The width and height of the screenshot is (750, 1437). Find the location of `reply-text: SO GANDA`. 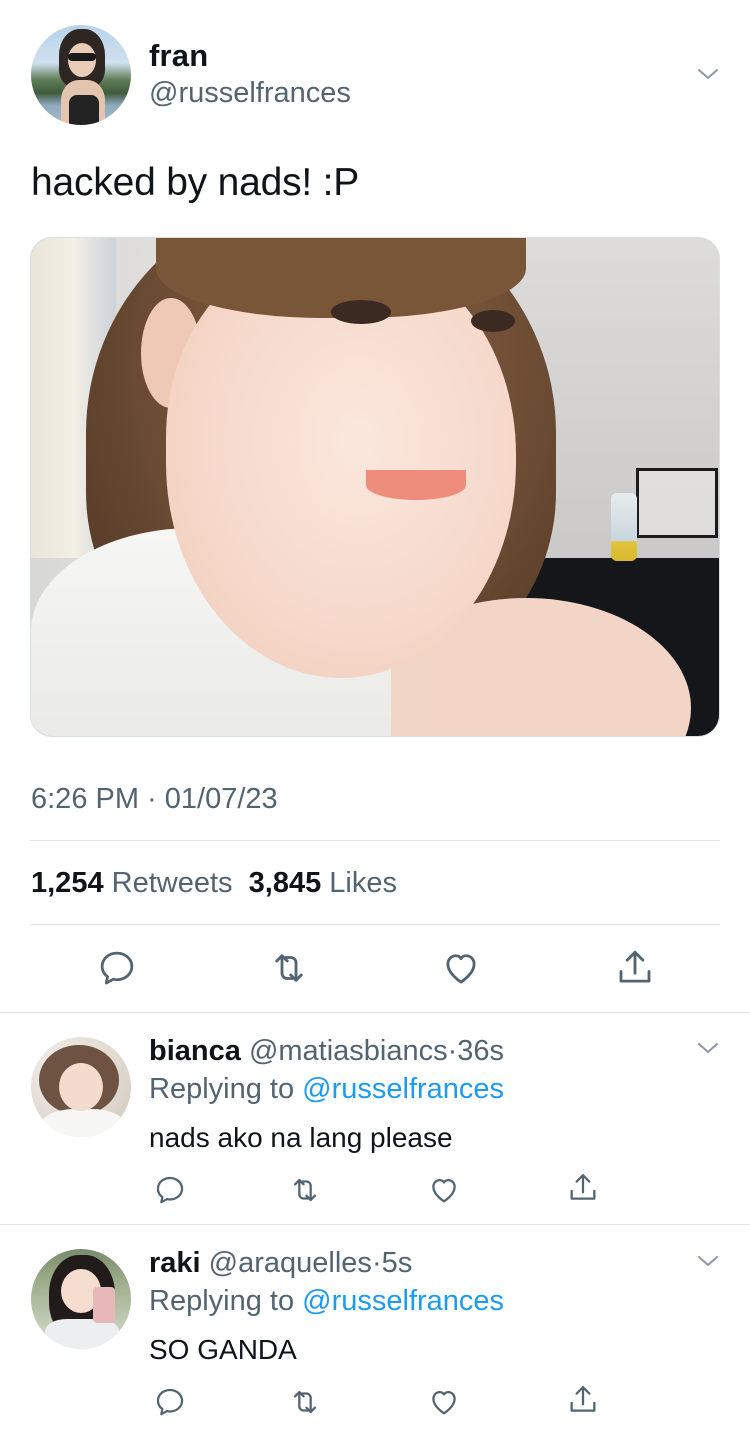

reply-text: SO GANDA is located at coordinates (223, 1349).